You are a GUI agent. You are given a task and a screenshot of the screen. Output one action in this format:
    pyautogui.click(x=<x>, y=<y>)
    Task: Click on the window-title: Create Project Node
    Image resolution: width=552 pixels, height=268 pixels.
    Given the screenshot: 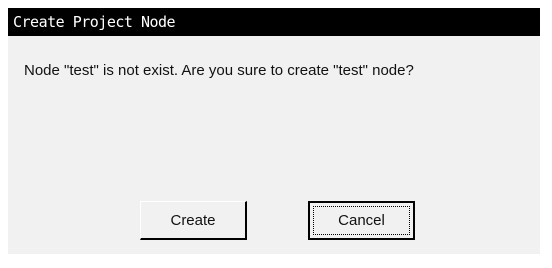 What is the action you would take?
    pyautogui.click(x=94, y=22)
    